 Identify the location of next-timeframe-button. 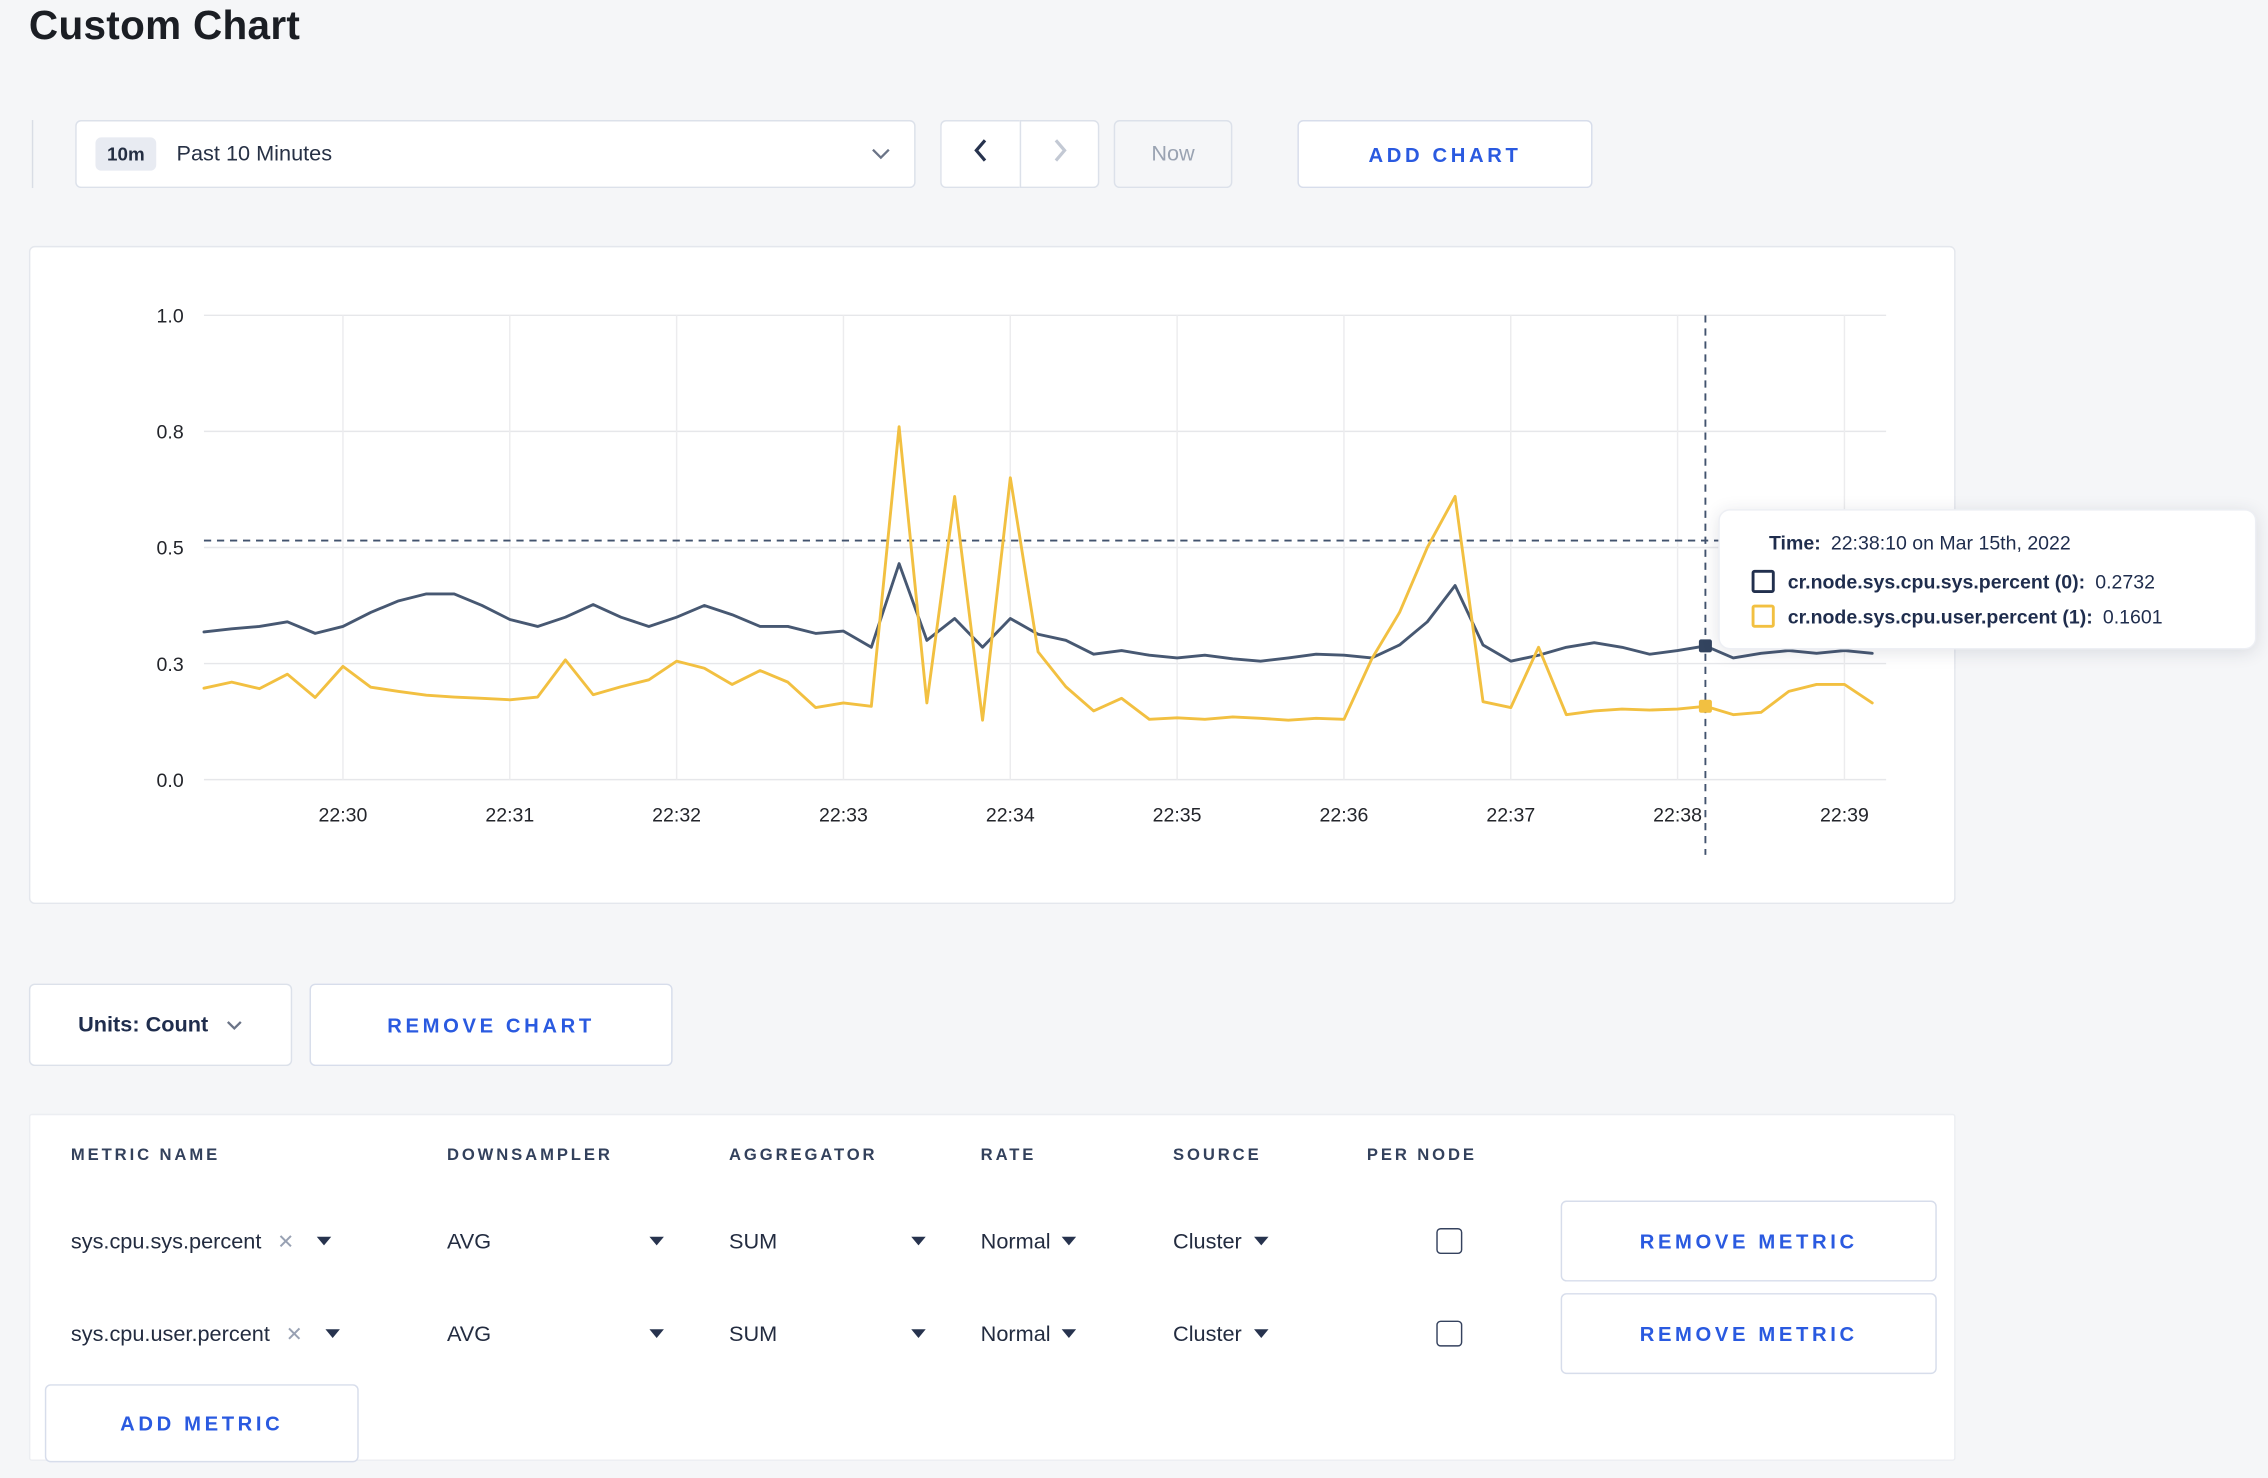
(1059, 154).